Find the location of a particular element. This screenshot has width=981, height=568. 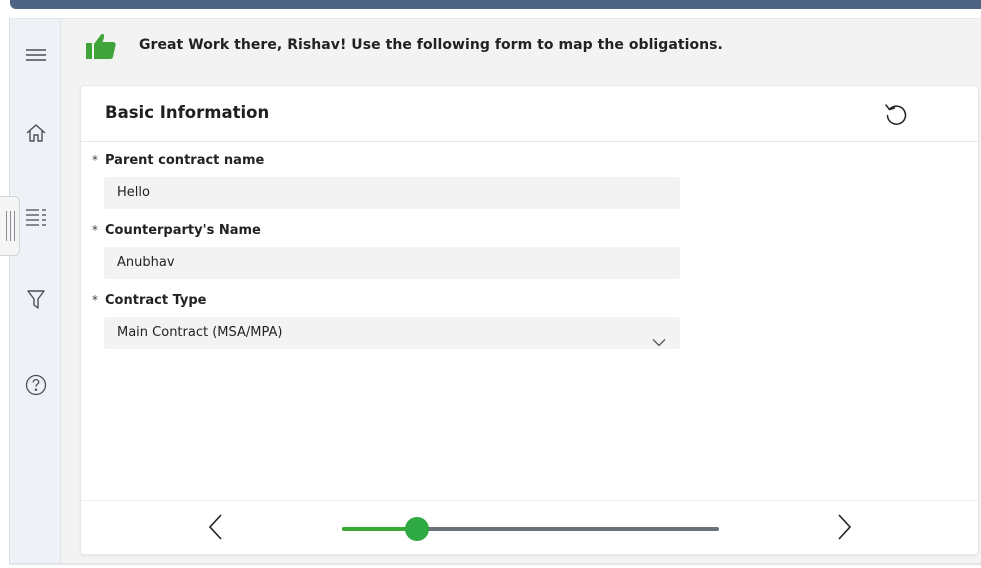

parent-contract-label: * Parent contract name is located at coordinates (178, 160).